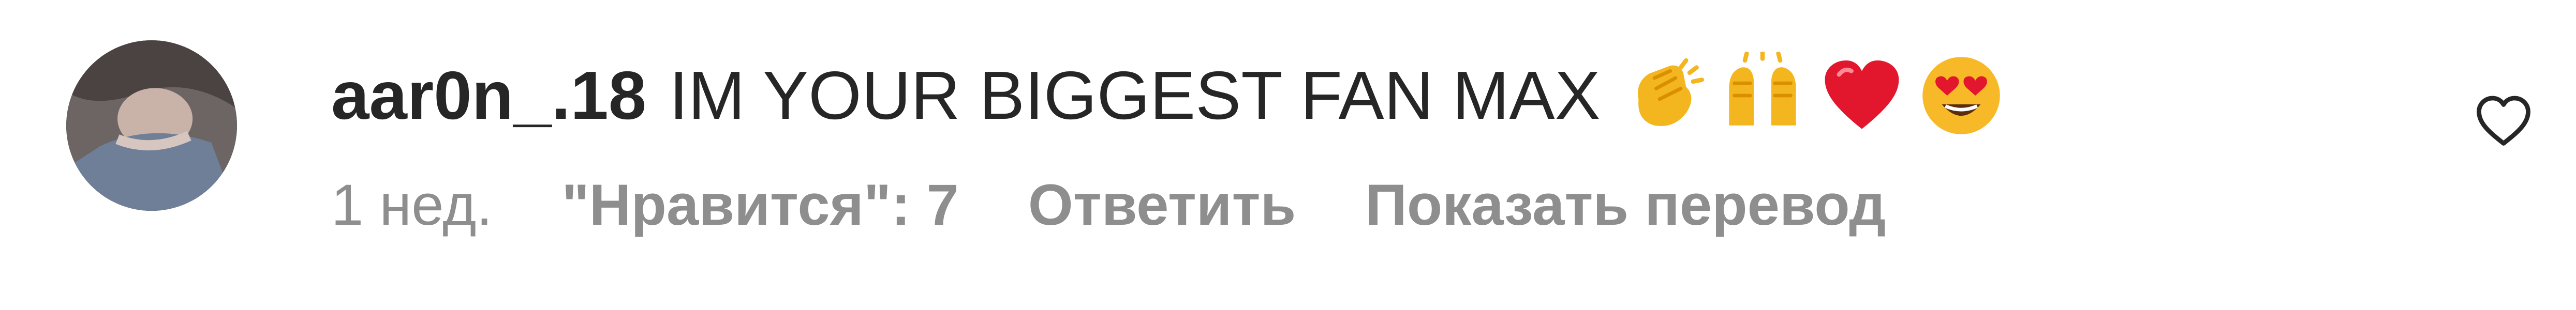 The height and width of the screenshot is (310, 2576). I want to click on comment-likes-count: "Нравится": 7, so click(760, 206).